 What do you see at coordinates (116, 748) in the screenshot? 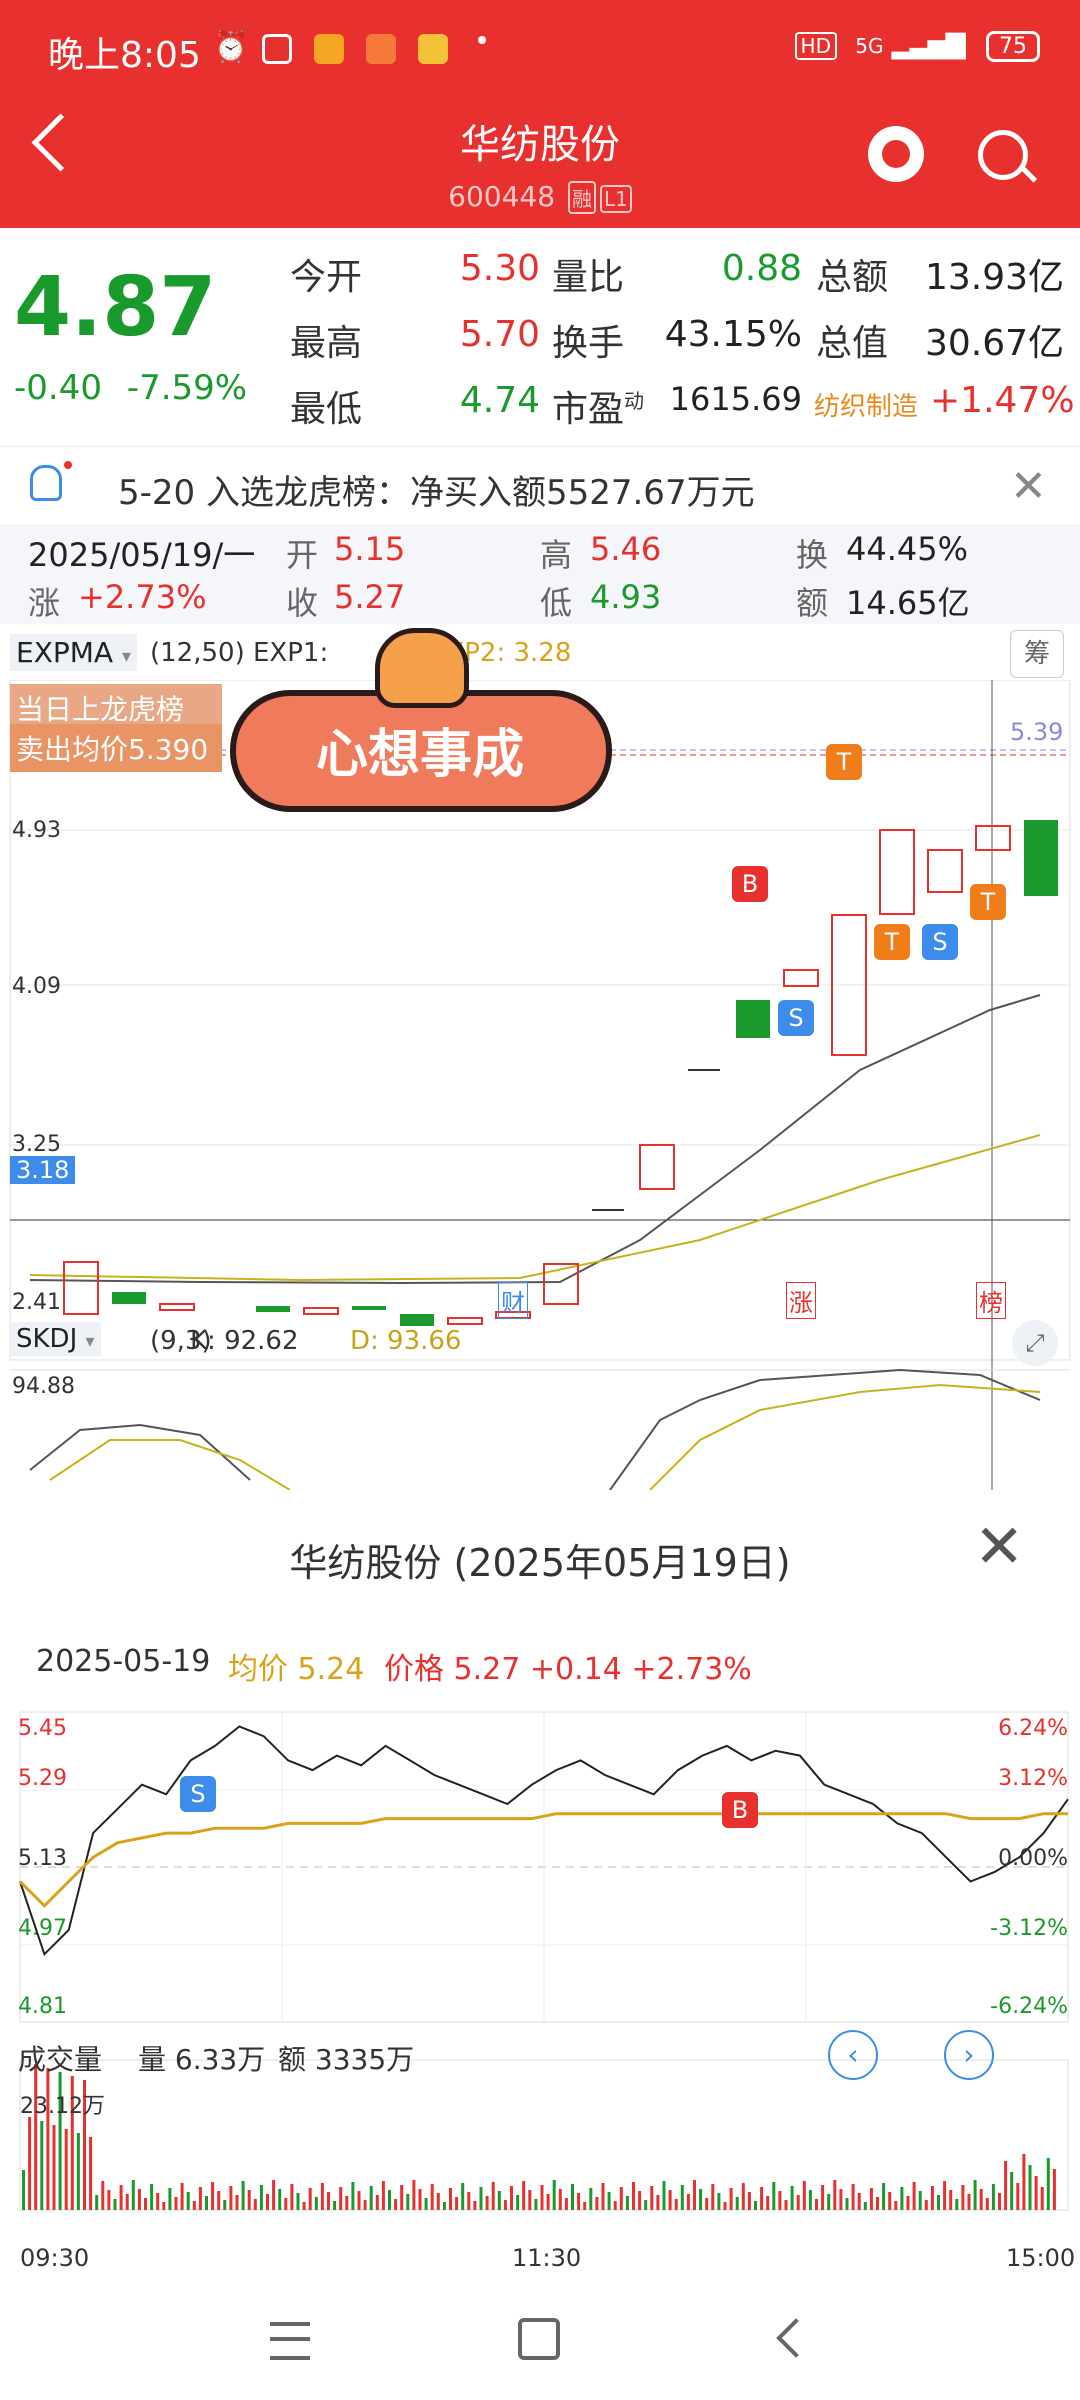
I see `dragon-tiger-label-2: 卖出均价5.390` at bounding box center [116, 748].